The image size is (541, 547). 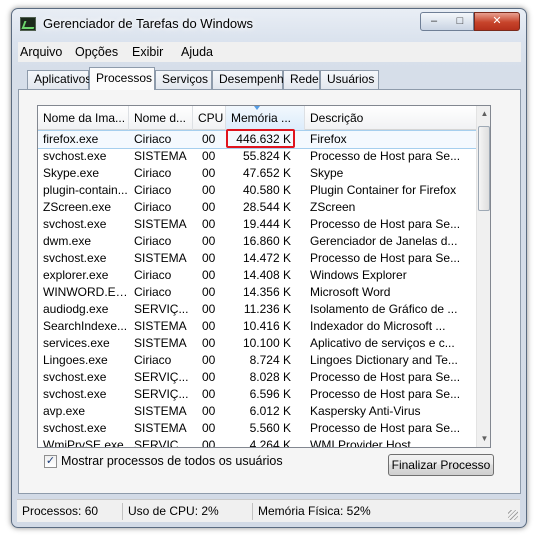 I want to click on cell-description: Plugin Container for Firefox, so click(x=383, y=190).